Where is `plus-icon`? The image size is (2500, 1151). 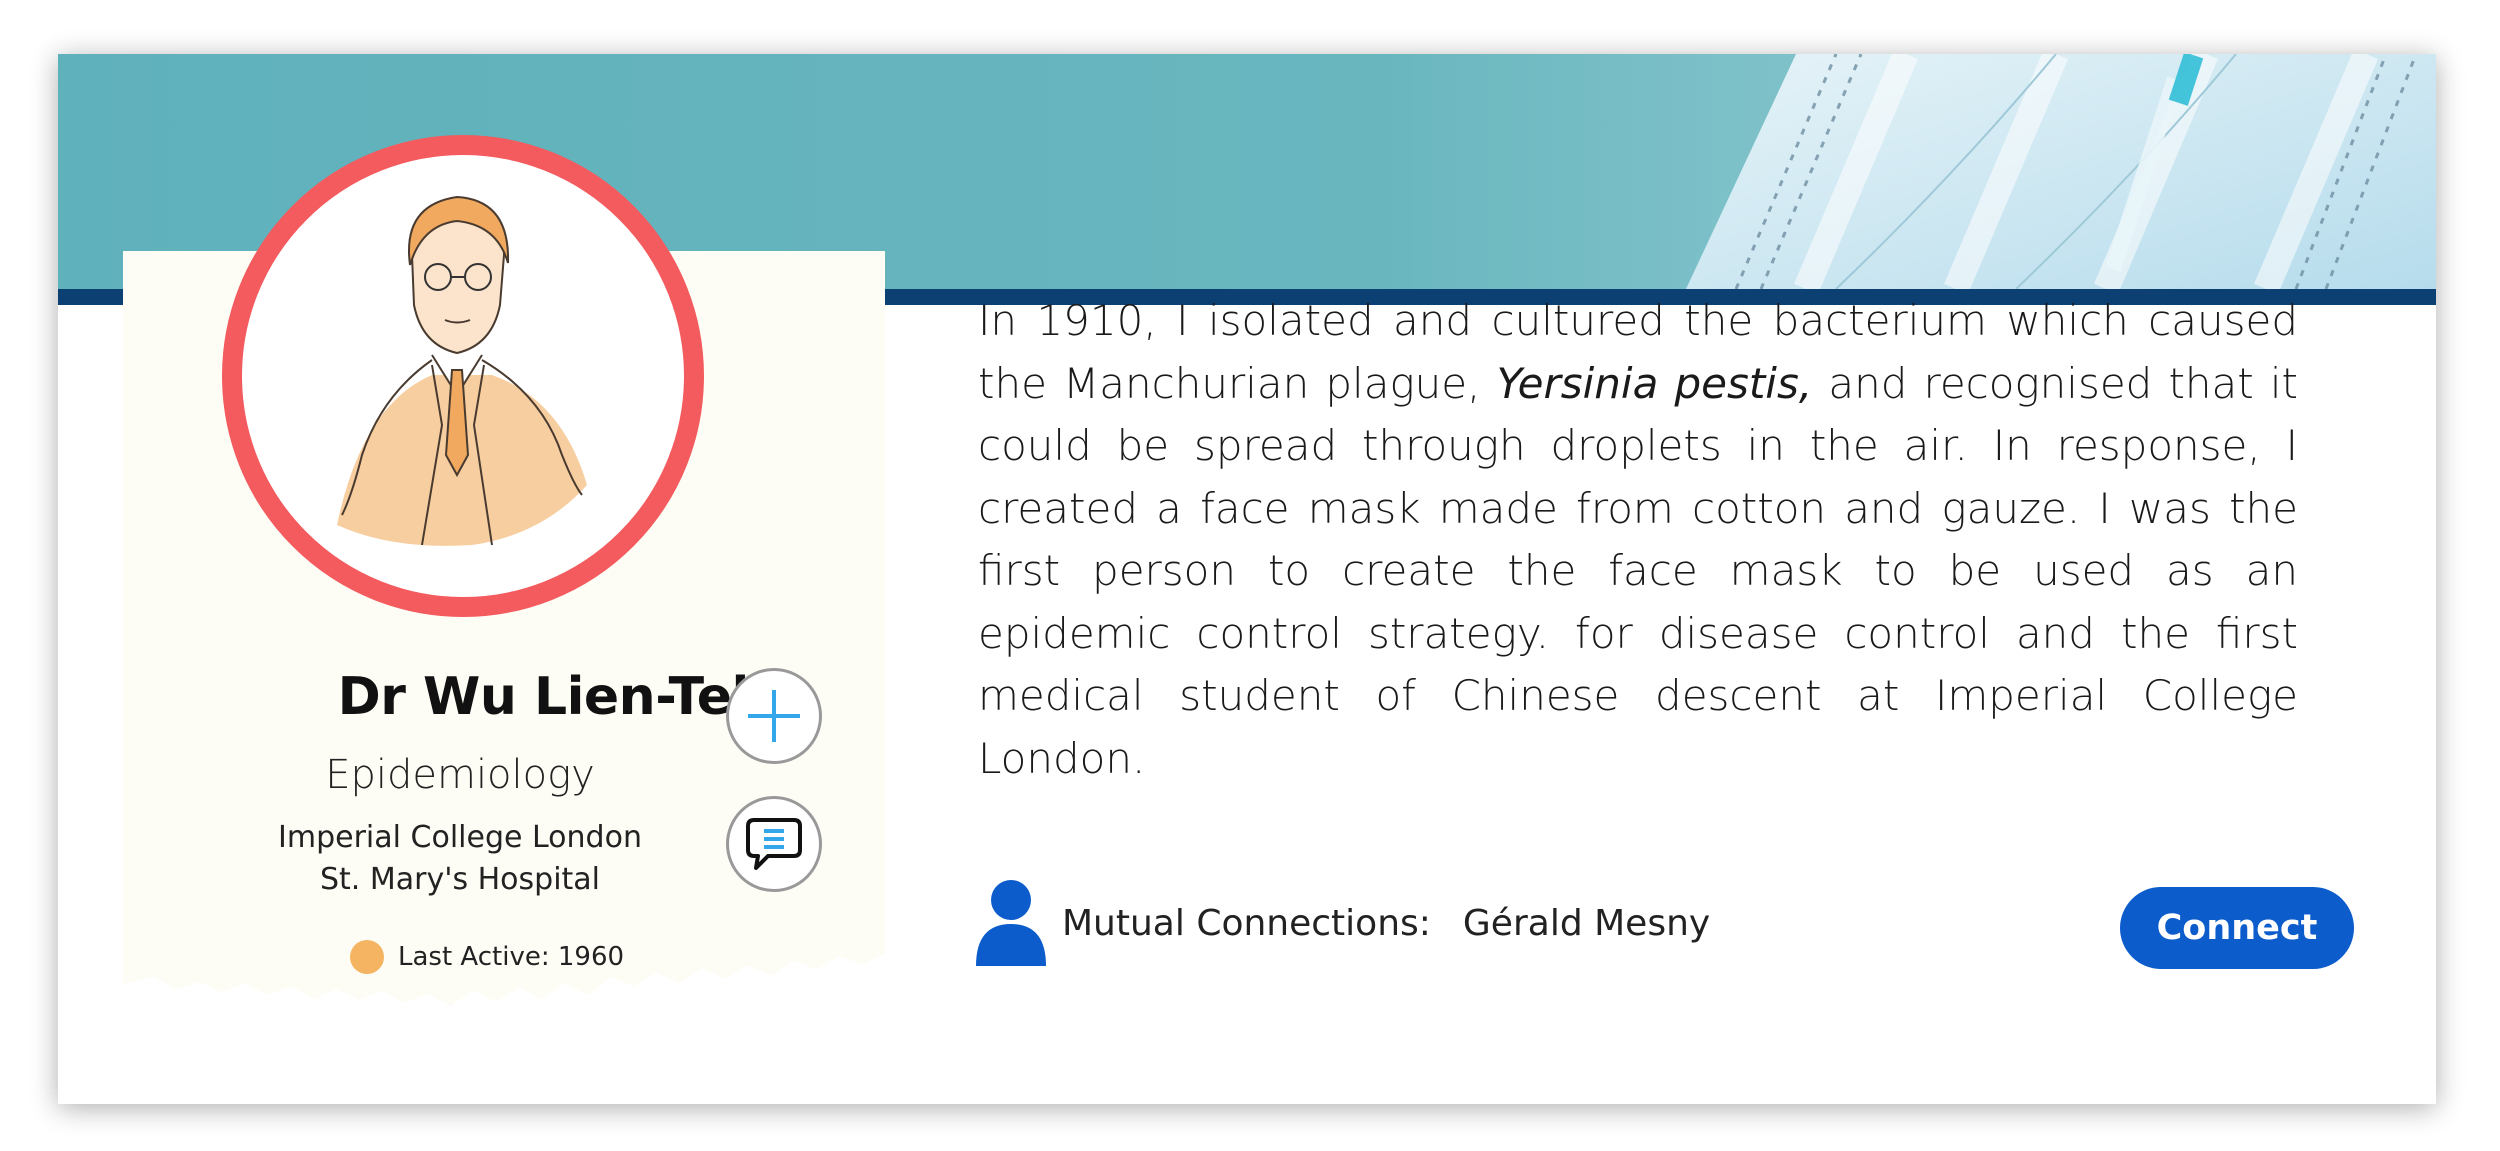
plus-icon is located at coordinates (774, 716).